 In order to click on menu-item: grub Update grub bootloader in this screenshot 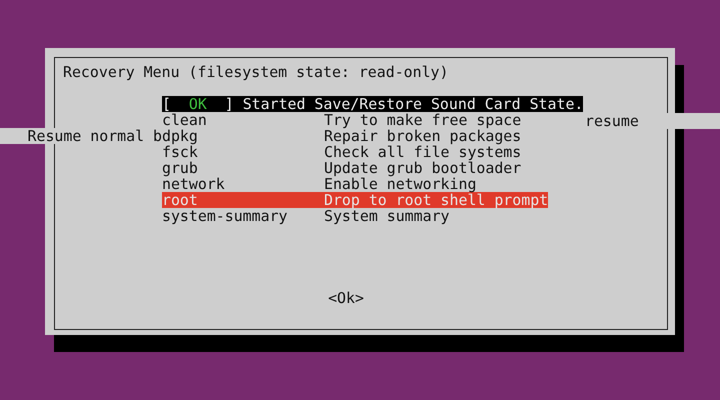, I will do `click(342, 168)`.